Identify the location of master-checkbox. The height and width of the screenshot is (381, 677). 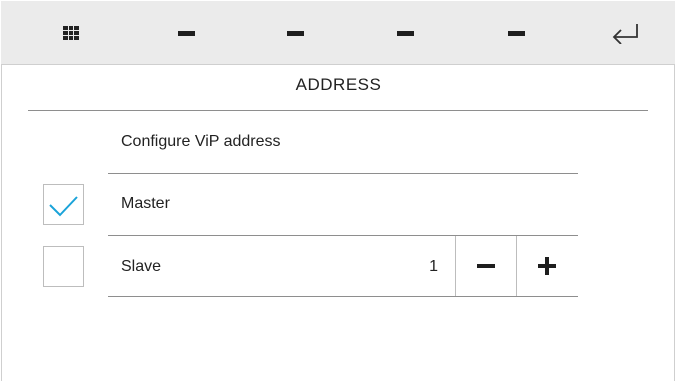
(63, 204).